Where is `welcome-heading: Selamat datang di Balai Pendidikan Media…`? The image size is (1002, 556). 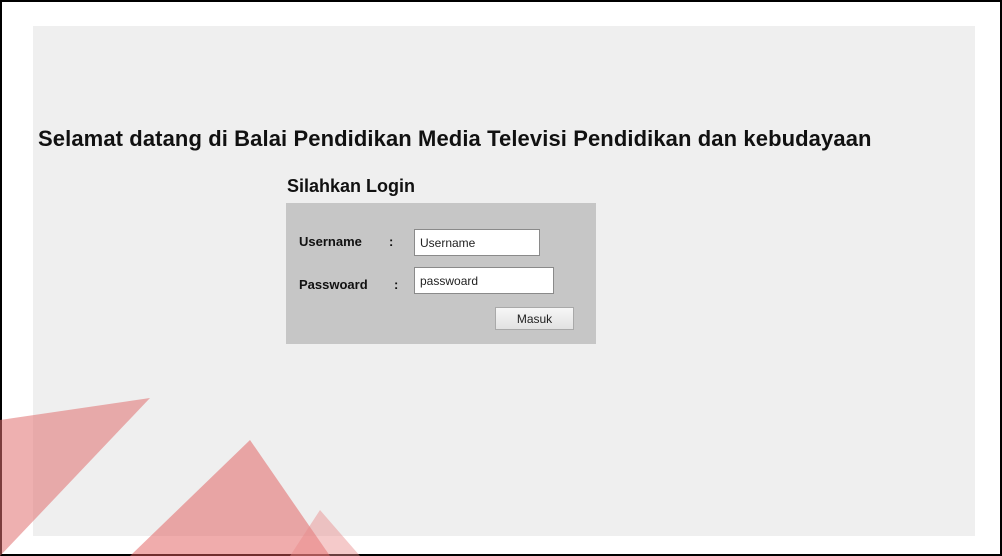 welcome-heading: Selamat datang di Balai Pendidikan Media… is located at coordinates (455, 138).